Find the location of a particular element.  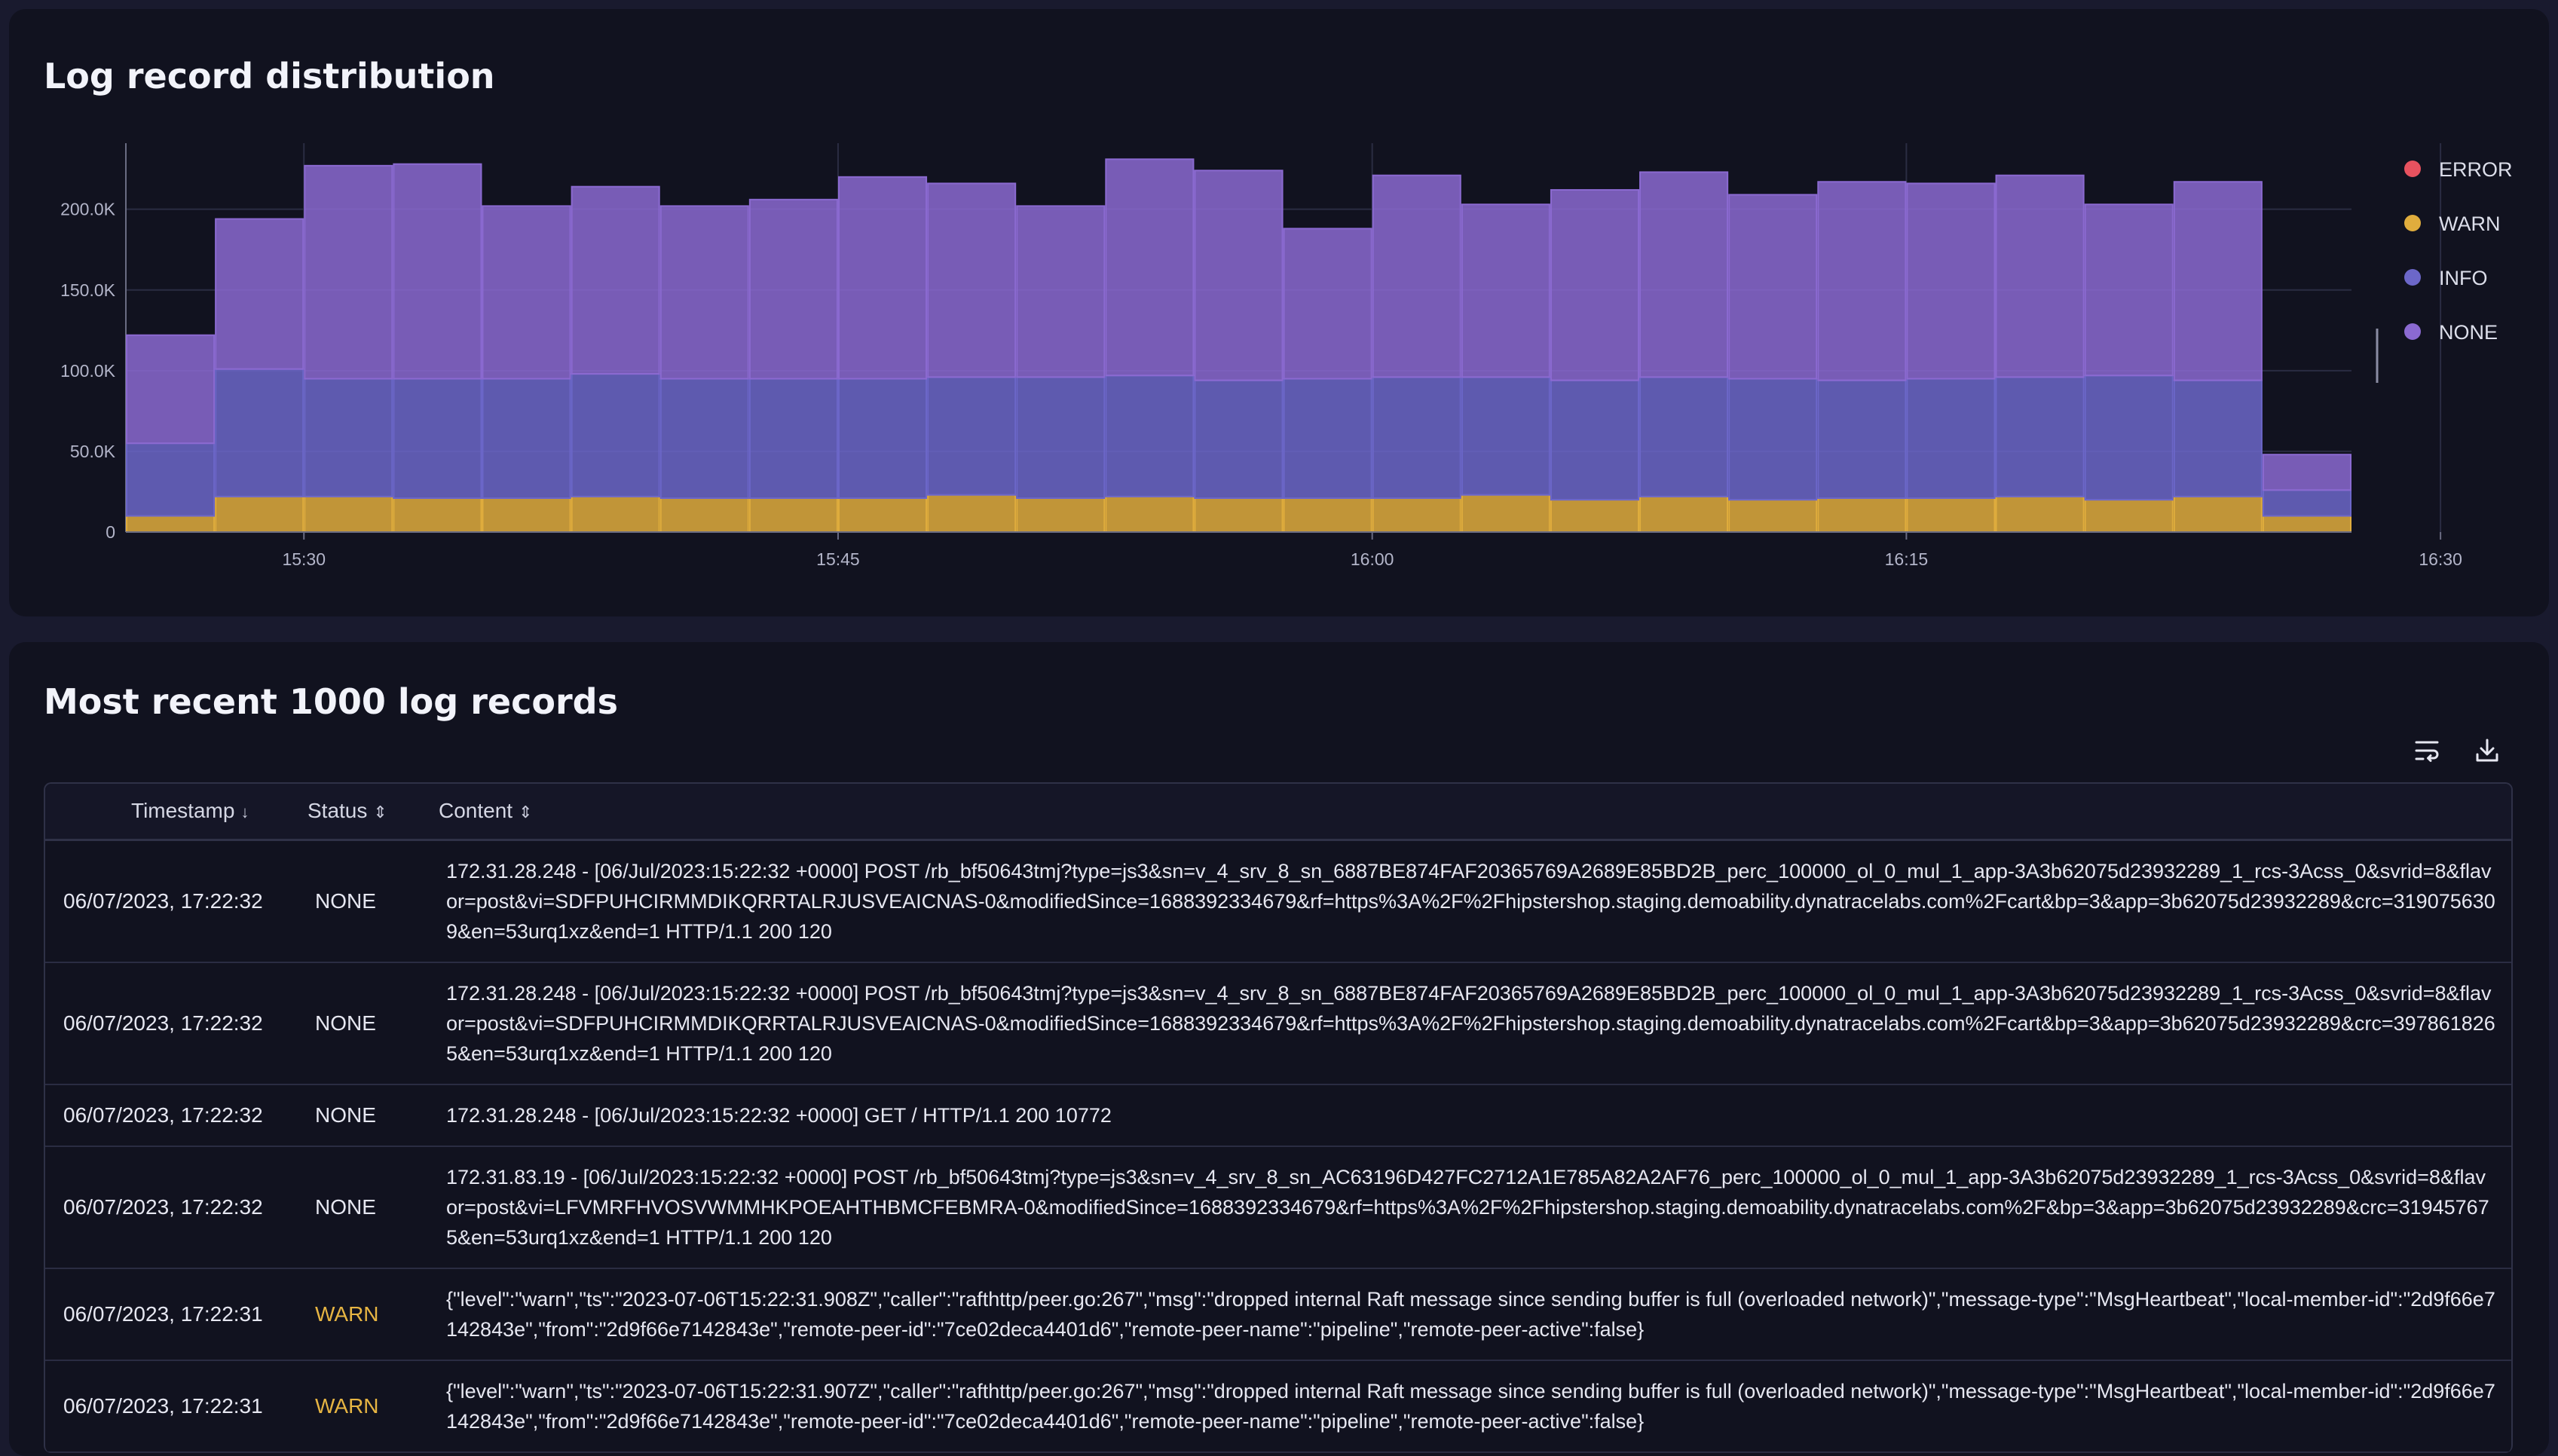

download-icon is located at coordinates (2487, 750).